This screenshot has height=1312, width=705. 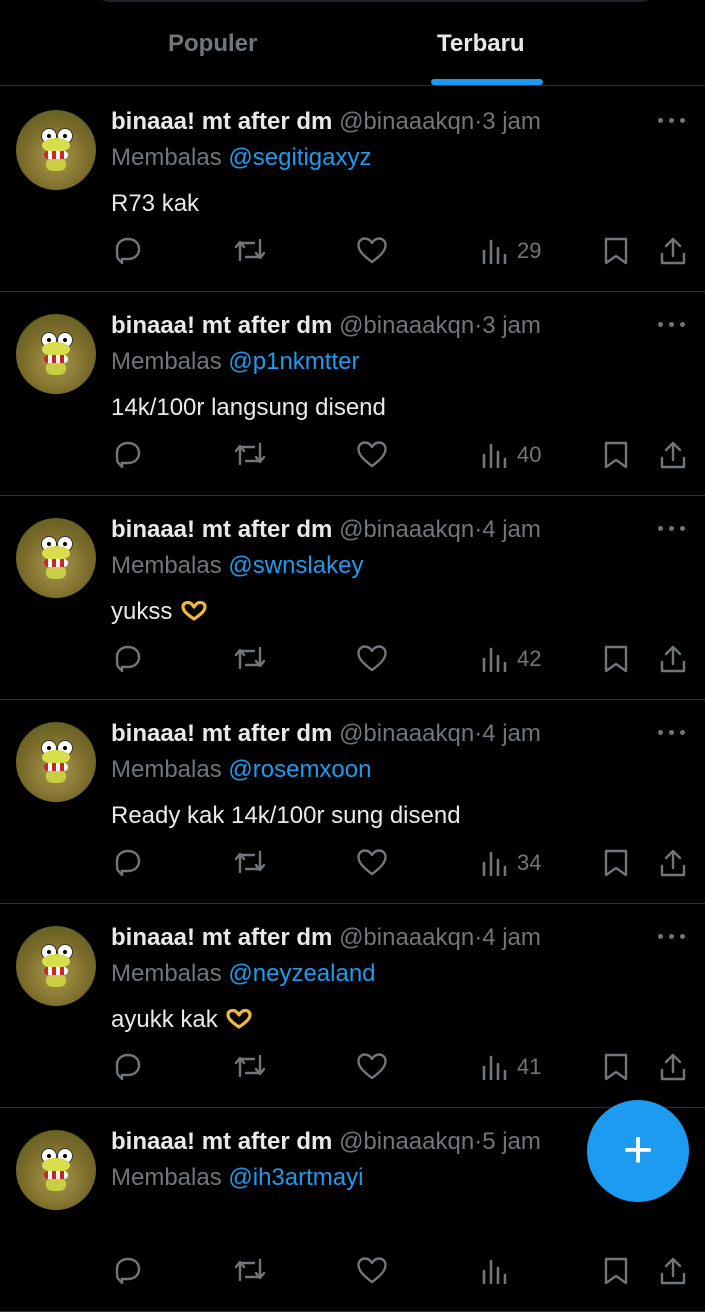 I want to click on timestamp: 5 jam, so click(x=511, y=1141).